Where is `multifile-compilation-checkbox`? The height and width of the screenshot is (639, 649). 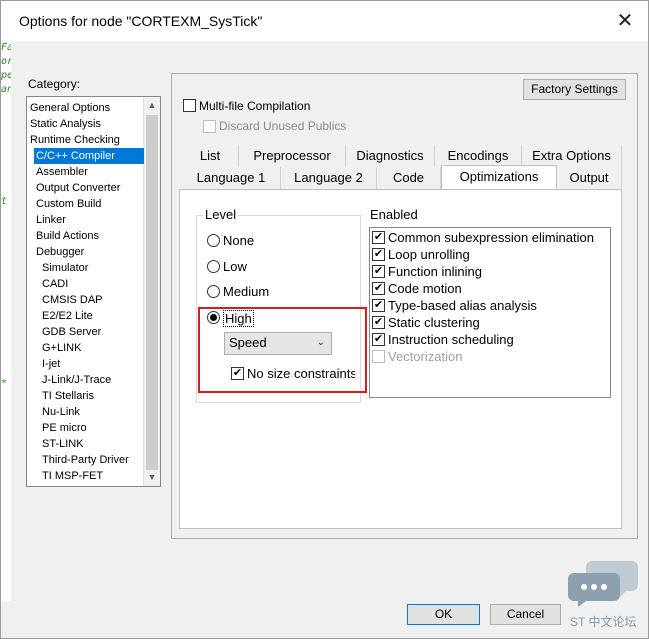 multifile-compilation-checkbox is located at coordinates (189, 105).